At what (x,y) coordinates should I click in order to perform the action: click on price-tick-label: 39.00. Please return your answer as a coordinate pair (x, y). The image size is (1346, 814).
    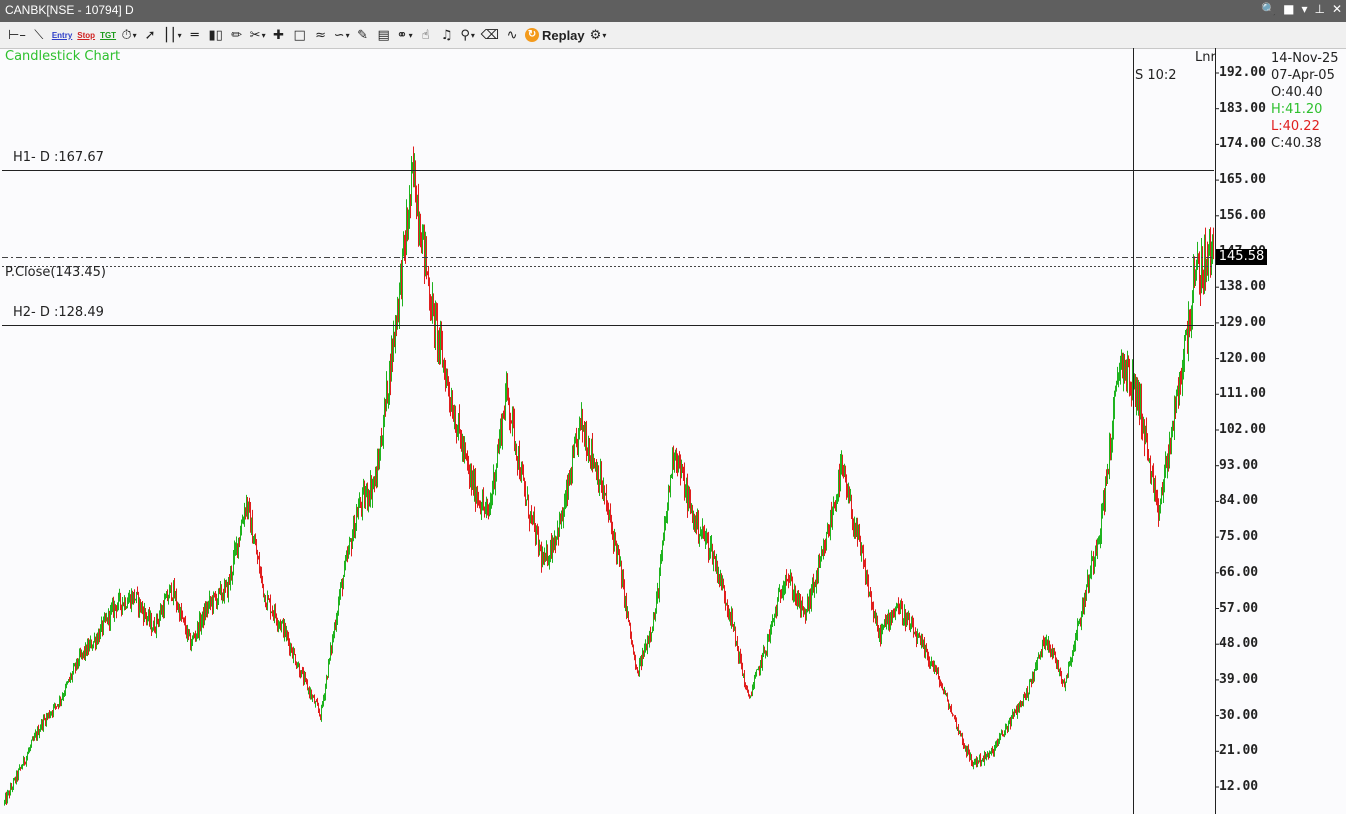
    Looking at the image, I should click on (1239, 679).